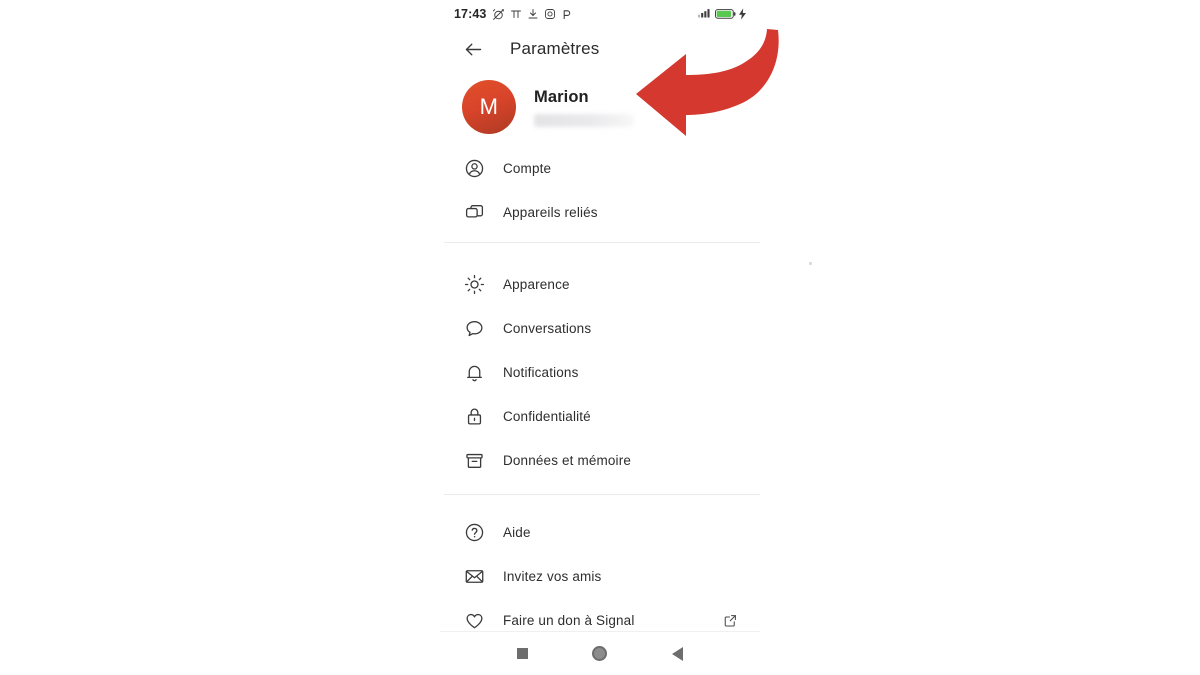  I want to click on home-button, so click(600, 654).